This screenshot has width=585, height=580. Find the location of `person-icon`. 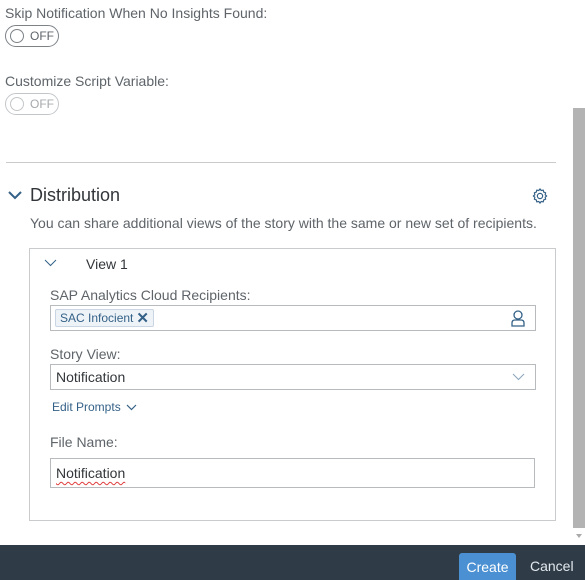

person-icon is located at coordinates (518, 318).